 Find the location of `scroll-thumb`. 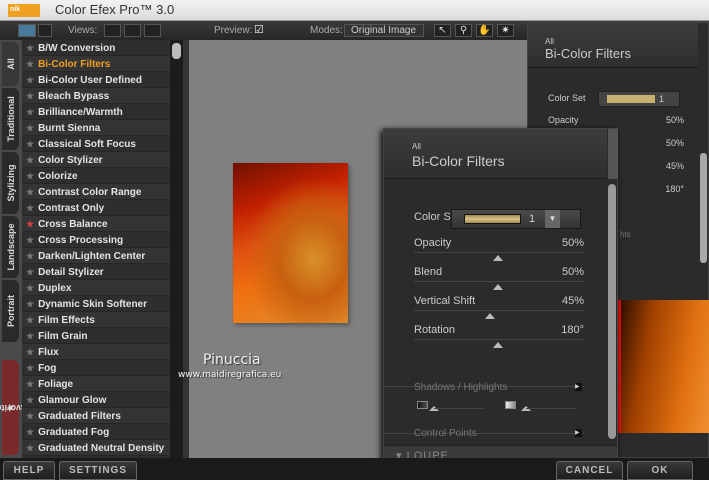

scroll-thumb is located at coordinates (176, 51).